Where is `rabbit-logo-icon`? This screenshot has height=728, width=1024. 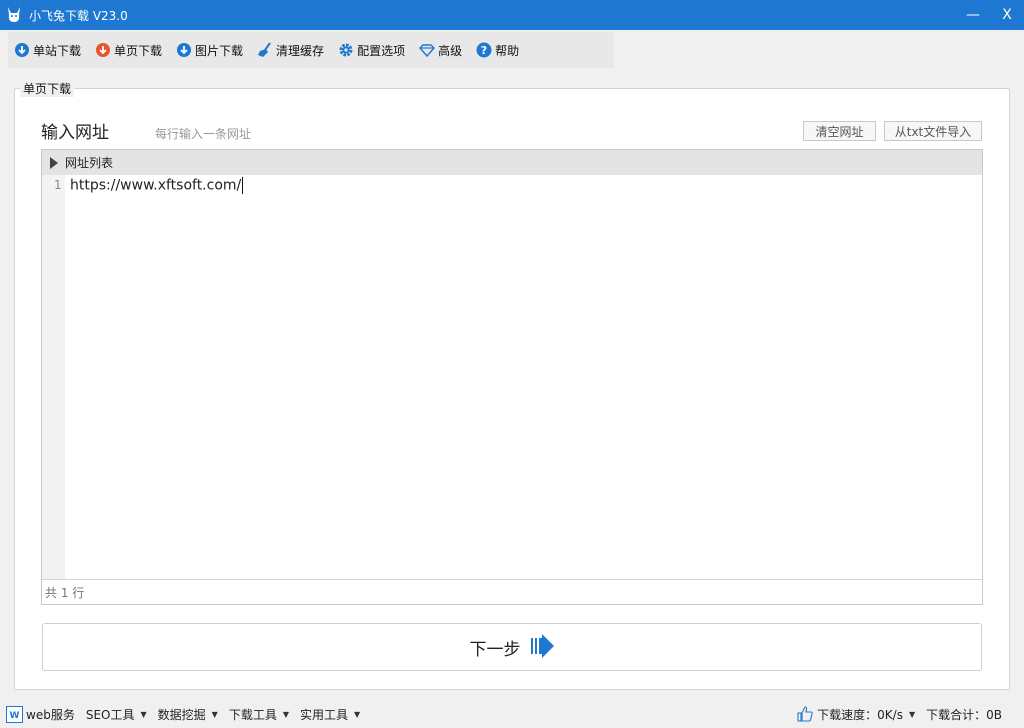 rabbit-logo-icon is located at coordinates (14, 15).